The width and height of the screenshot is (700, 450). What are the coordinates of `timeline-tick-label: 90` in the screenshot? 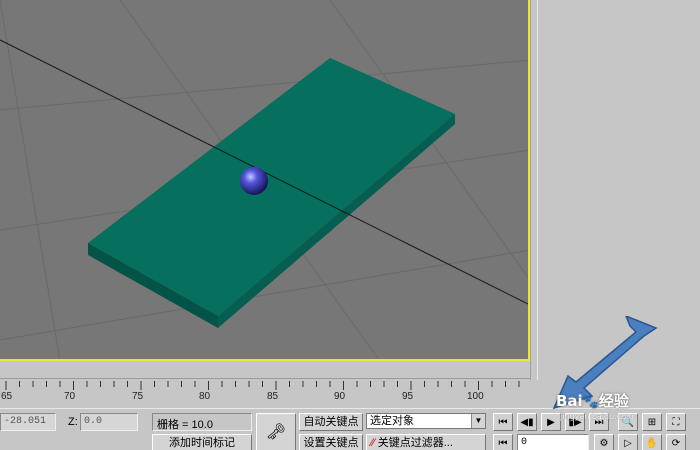 It's located at (340, 396).